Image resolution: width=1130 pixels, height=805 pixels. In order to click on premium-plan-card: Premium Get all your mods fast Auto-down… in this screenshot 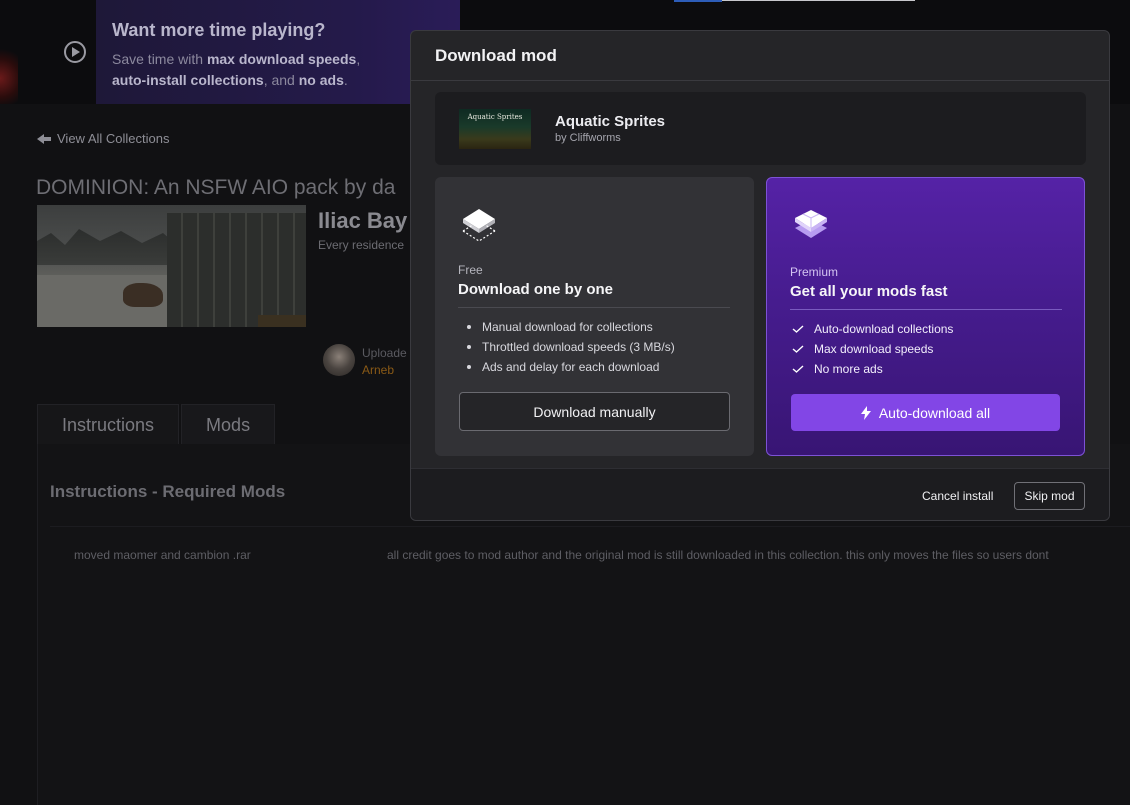, I will do `click(925, 316)`.